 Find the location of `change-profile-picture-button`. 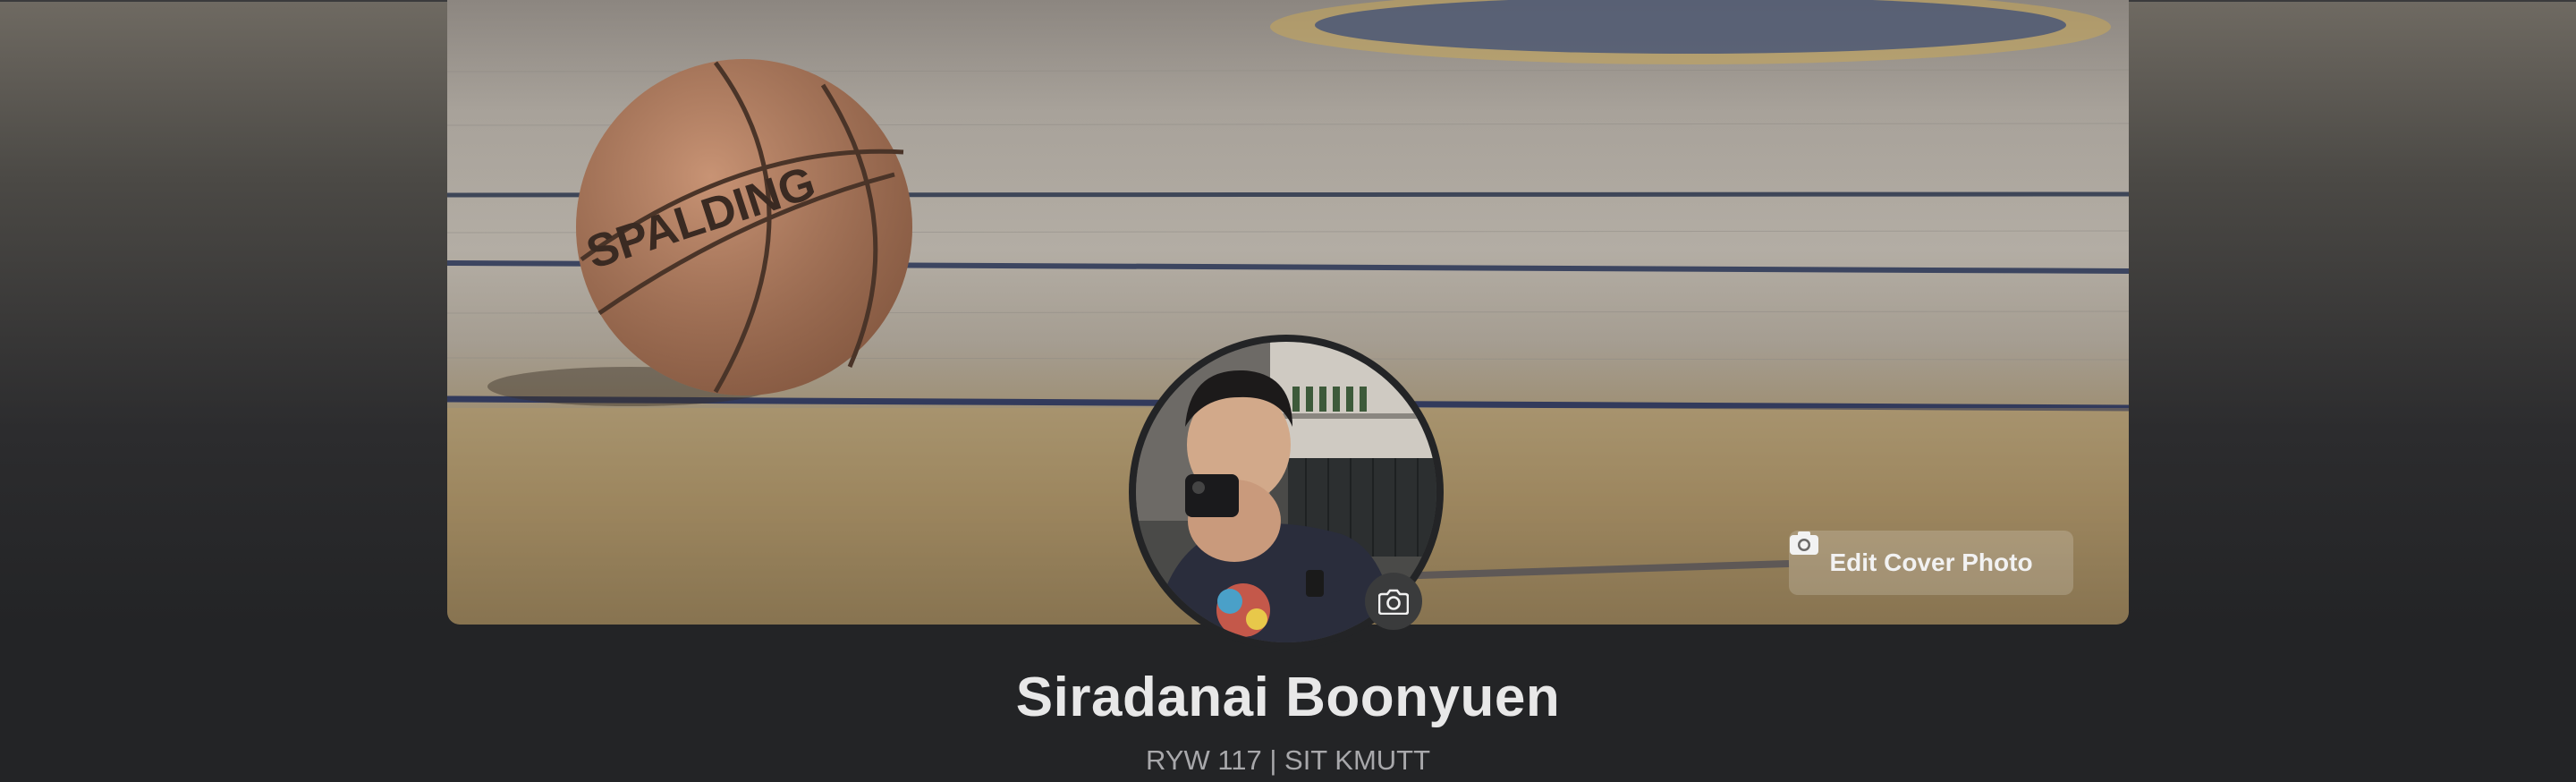

change-profile-picture-button is located at coordinates (1393, 601).